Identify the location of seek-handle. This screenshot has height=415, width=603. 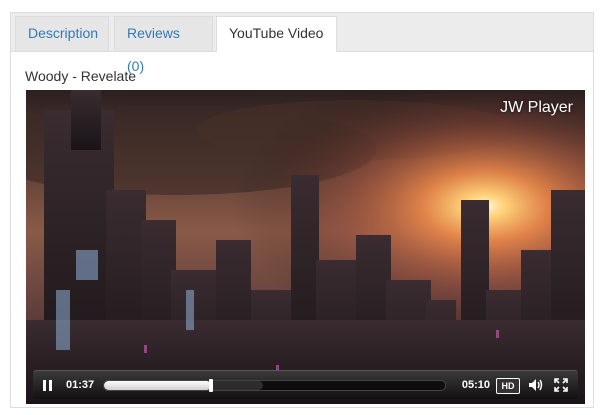
(210, 385).